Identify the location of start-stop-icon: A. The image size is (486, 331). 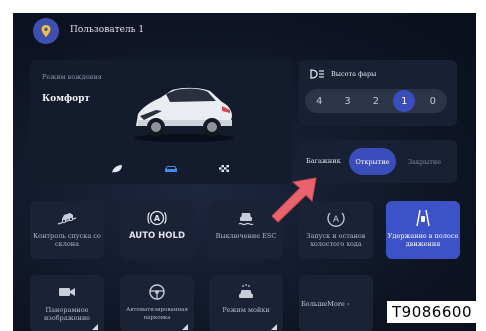
(336, 219).